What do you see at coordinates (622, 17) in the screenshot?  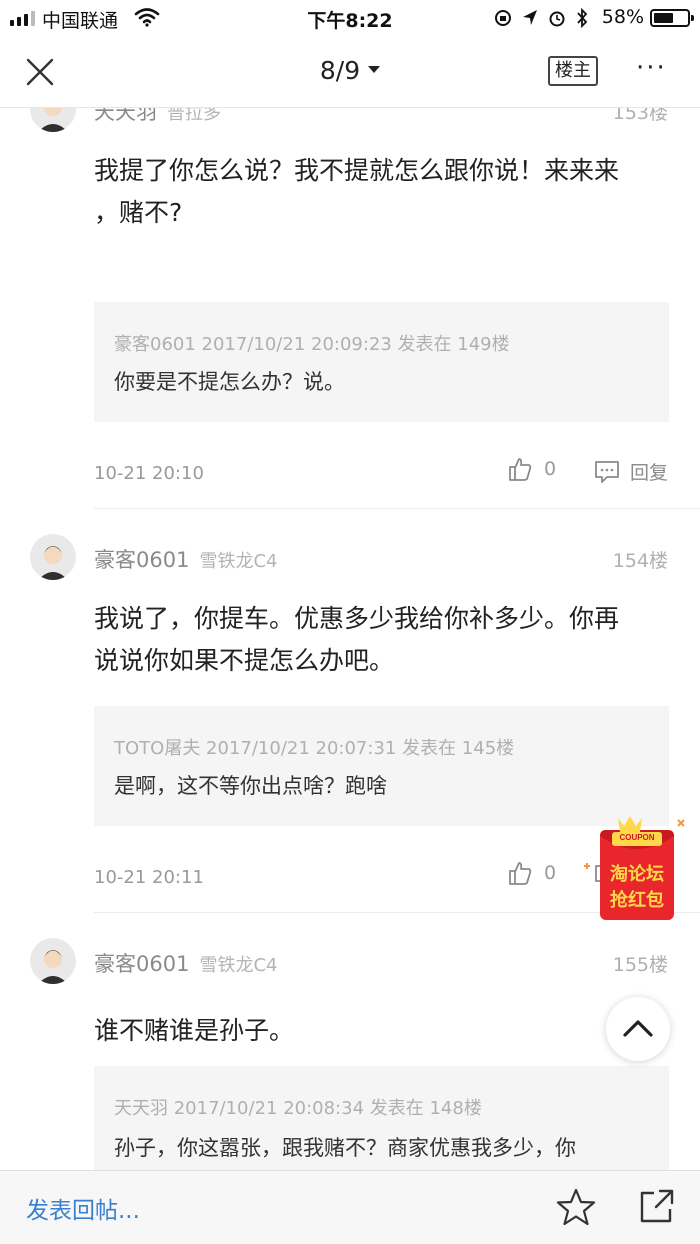 I see `battery-percent: 58%` at bounding box center [622, 17].